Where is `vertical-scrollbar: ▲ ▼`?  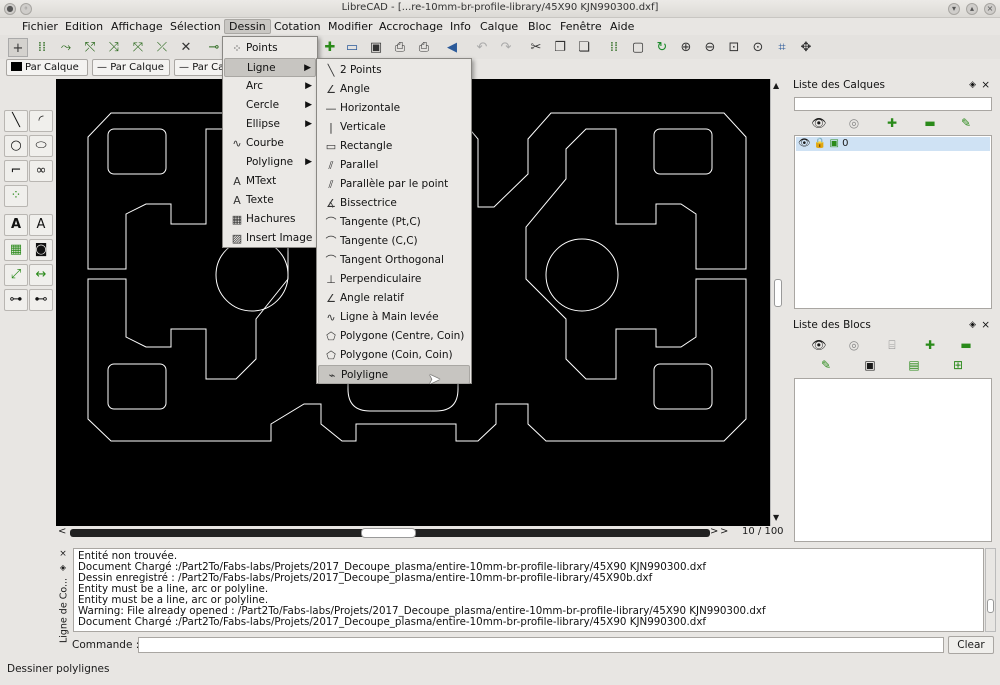 vertical-scrollbar: ▲ ▼ is located at coordinates (777, 302).